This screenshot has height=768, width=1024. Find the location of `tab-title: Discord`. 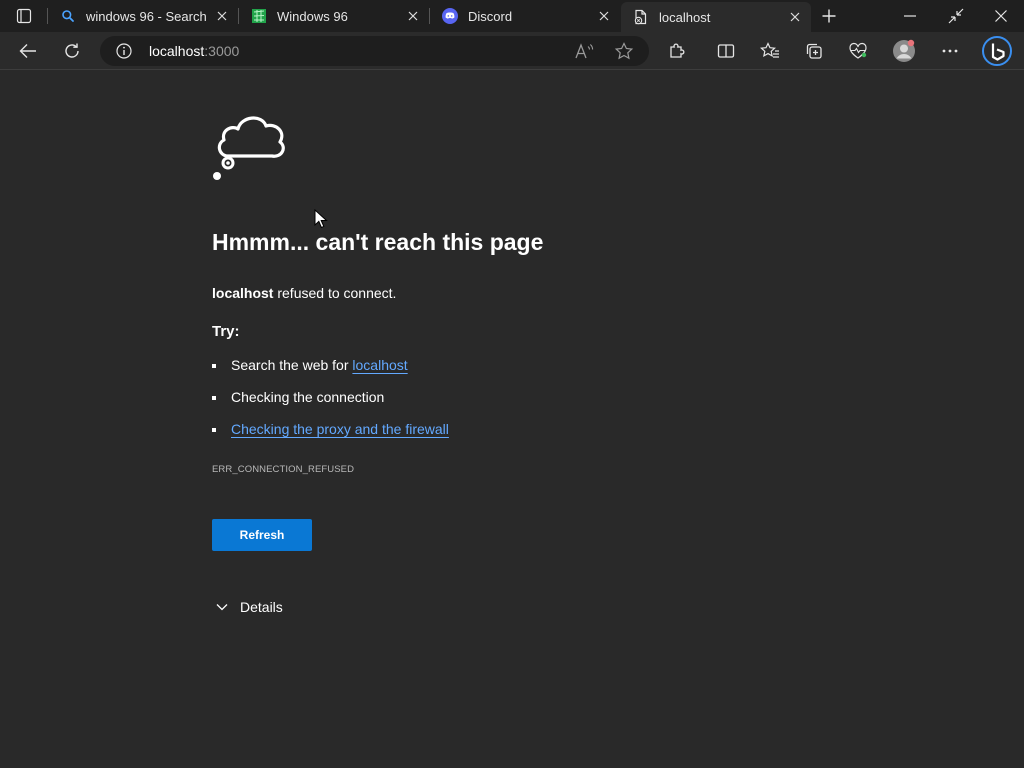

tab-title: Discord is located at coordinates (490, 16).